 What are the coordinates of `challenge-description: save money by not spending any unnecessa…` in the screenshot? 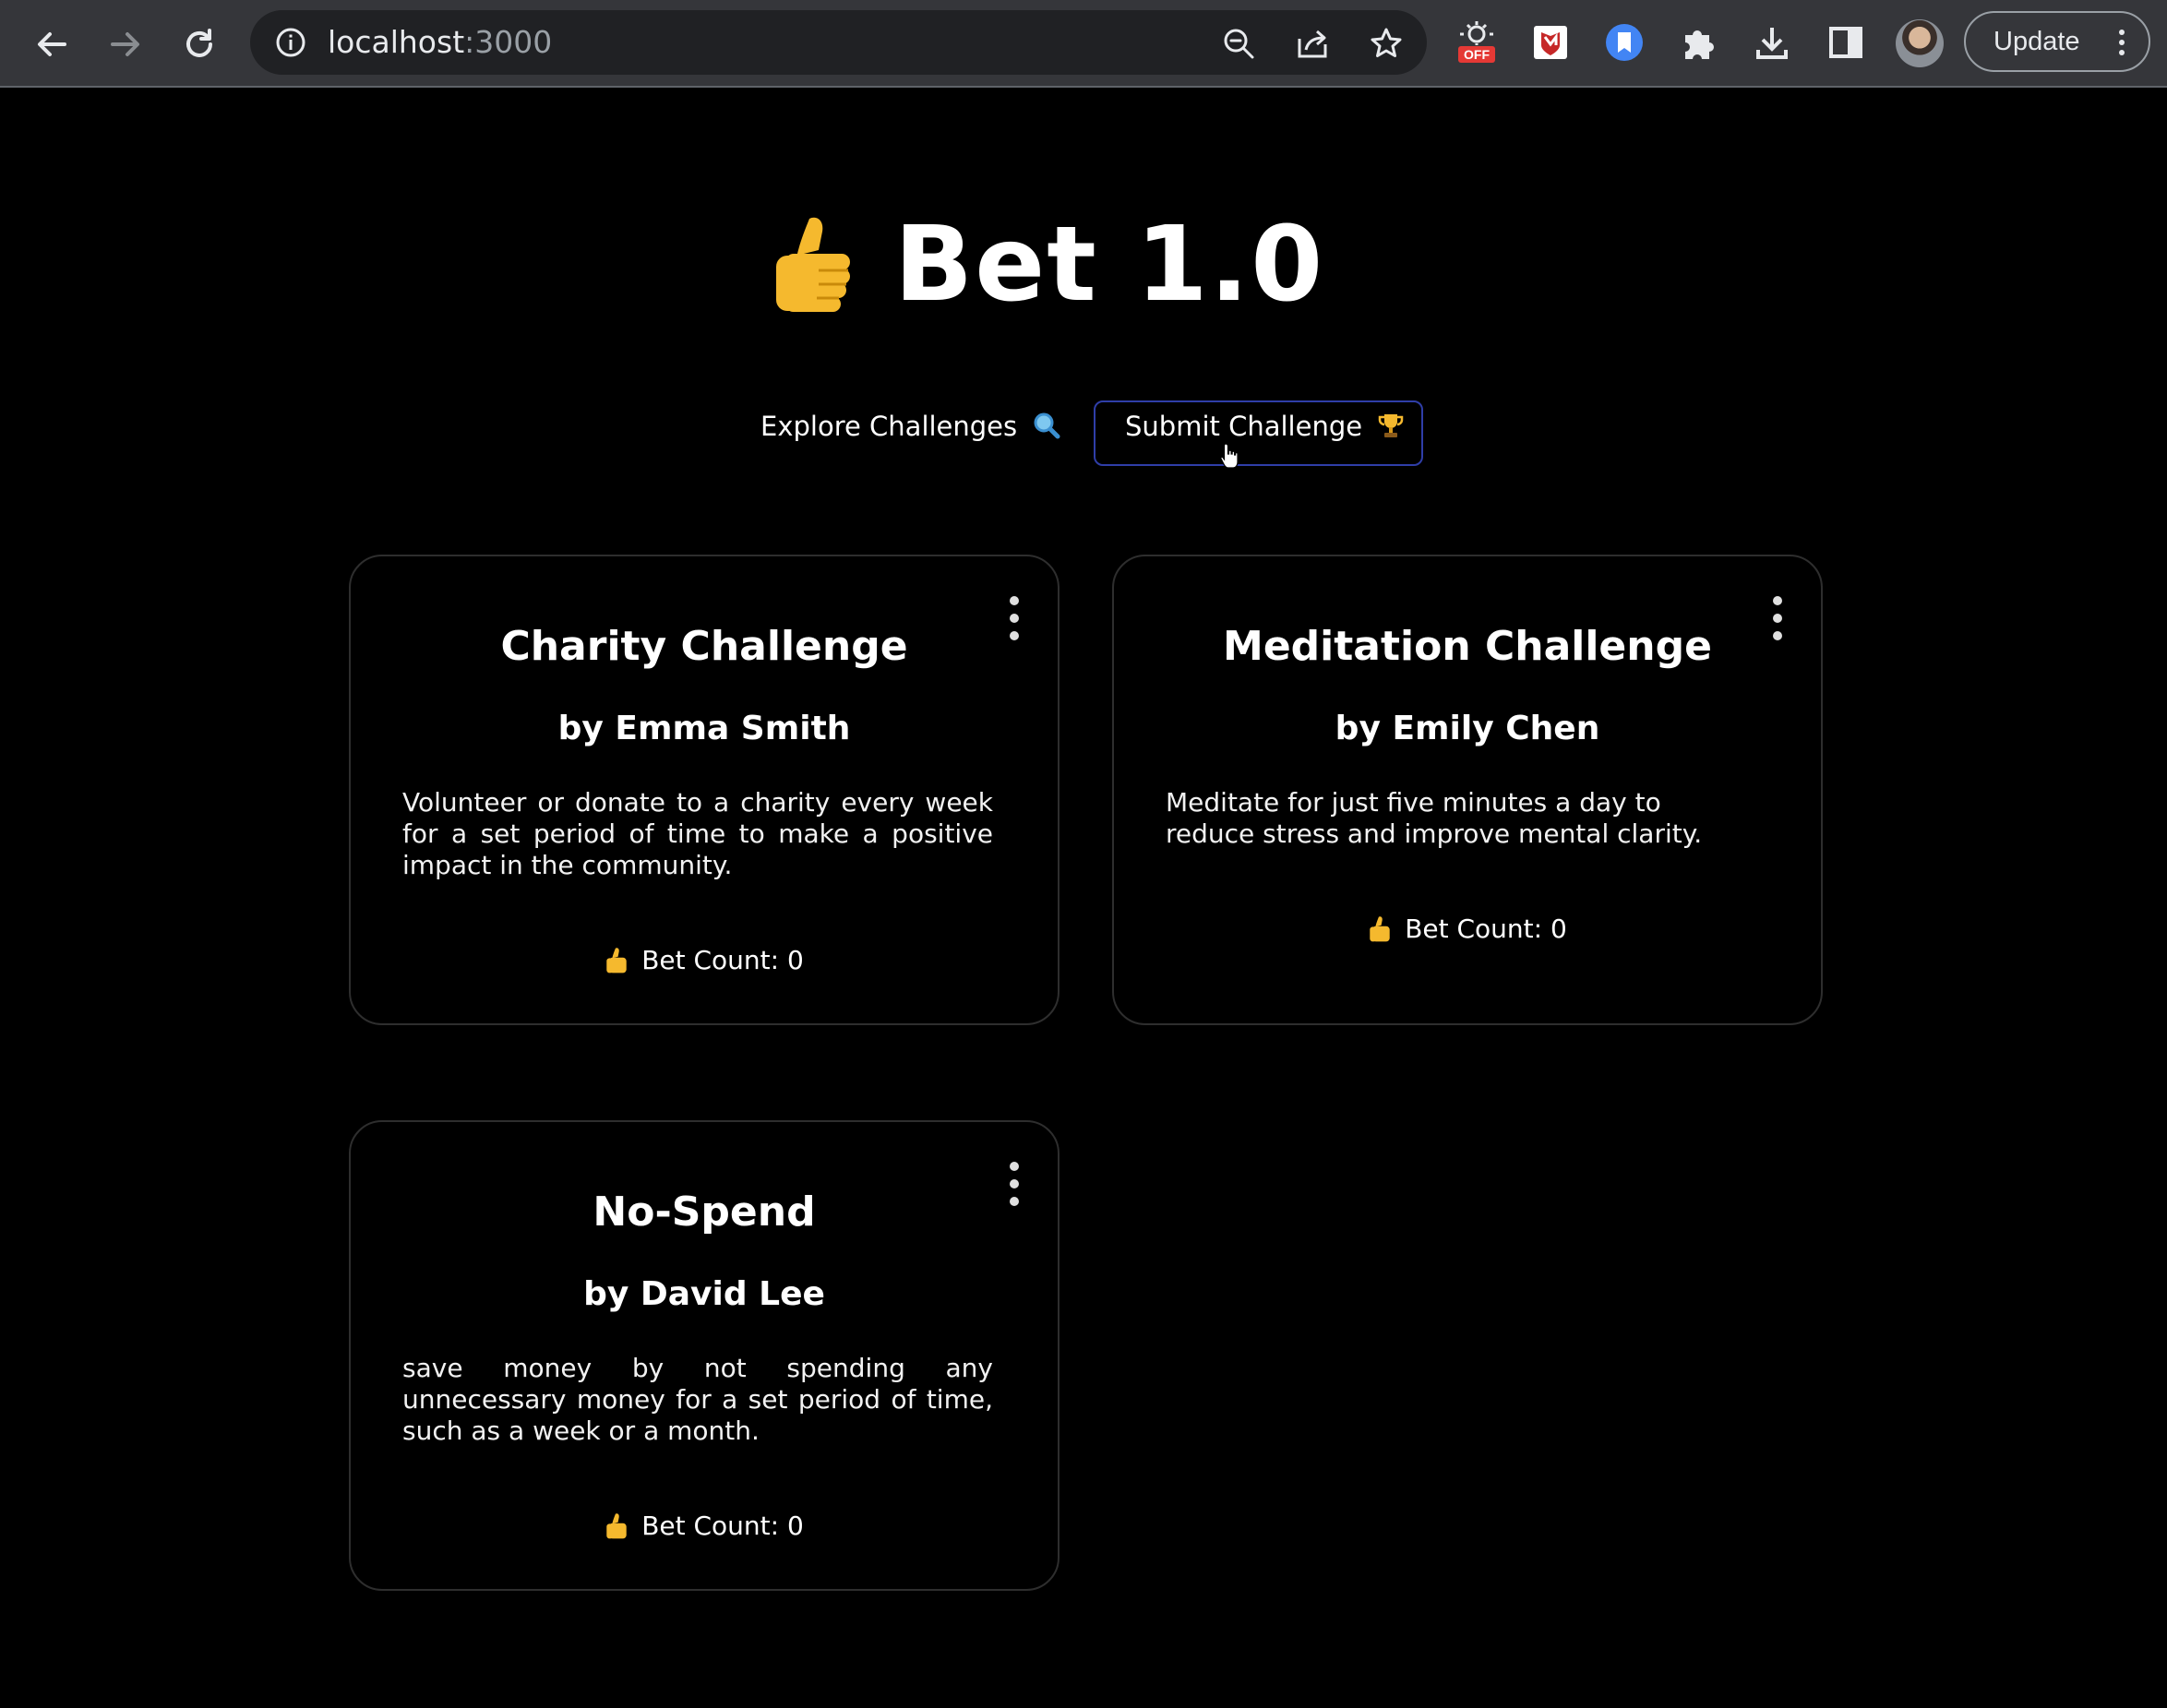 It's located at (697, 1399).